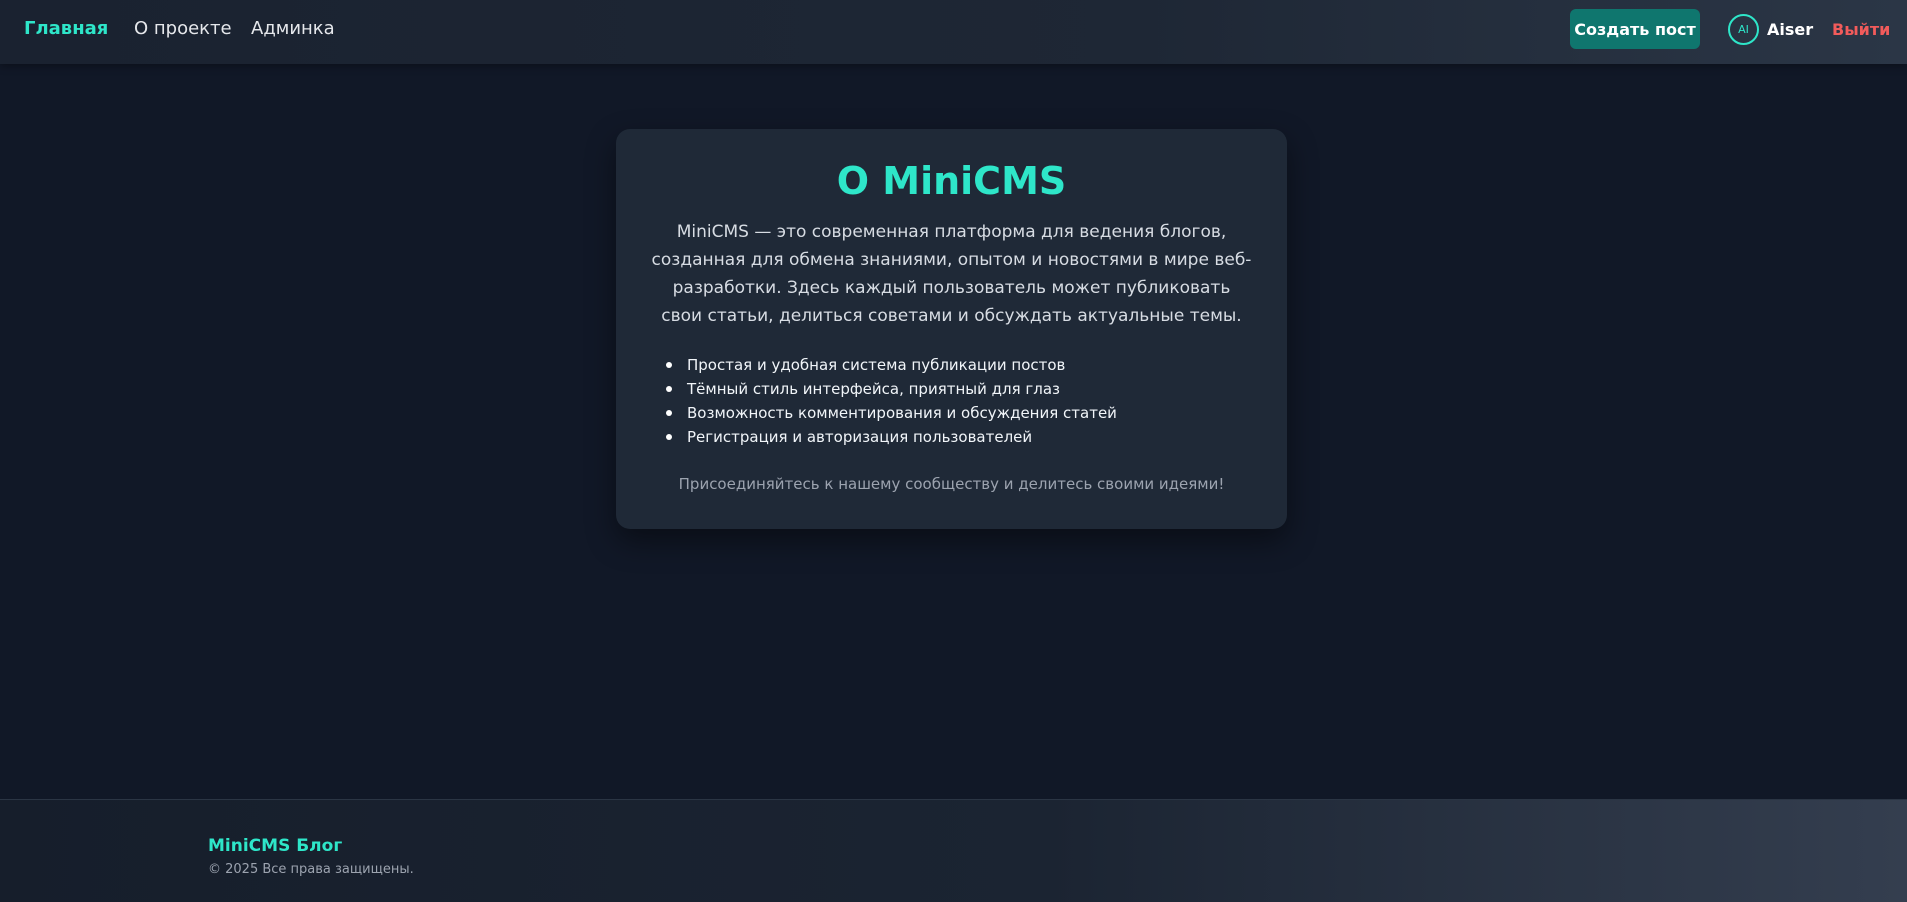 This screenshot has width=1907, height=902. What do you see at coordinates (1861, 29) in the screenshot?
I see `logout-link: Выйти` at bounding box center [1861, 29].